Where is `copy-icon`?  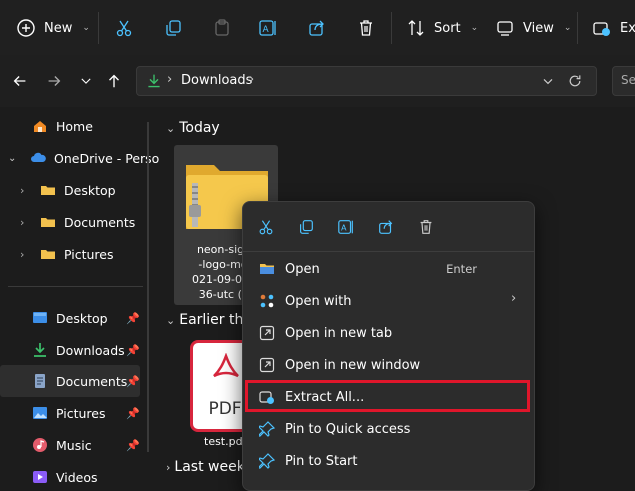 copy-icon is located at coordinates (306, 227).